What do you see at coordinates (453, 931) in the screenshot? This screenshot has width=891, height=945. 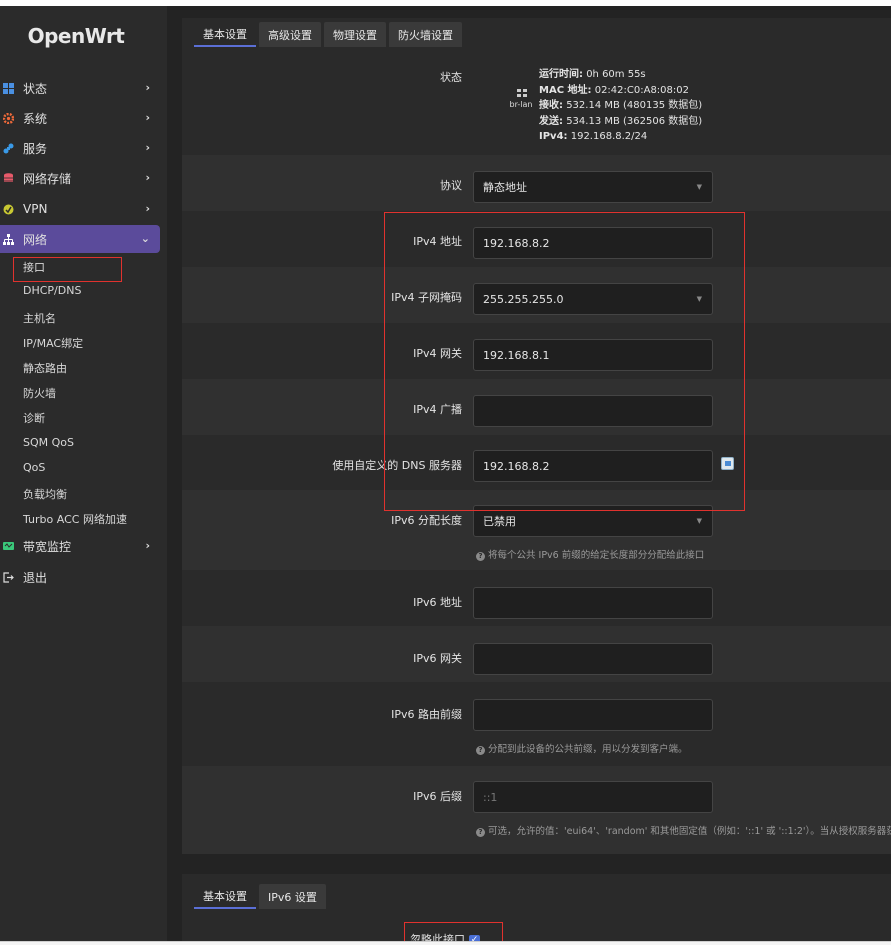 I see `ignore-highlight-box` at bounding box center [453, 931].